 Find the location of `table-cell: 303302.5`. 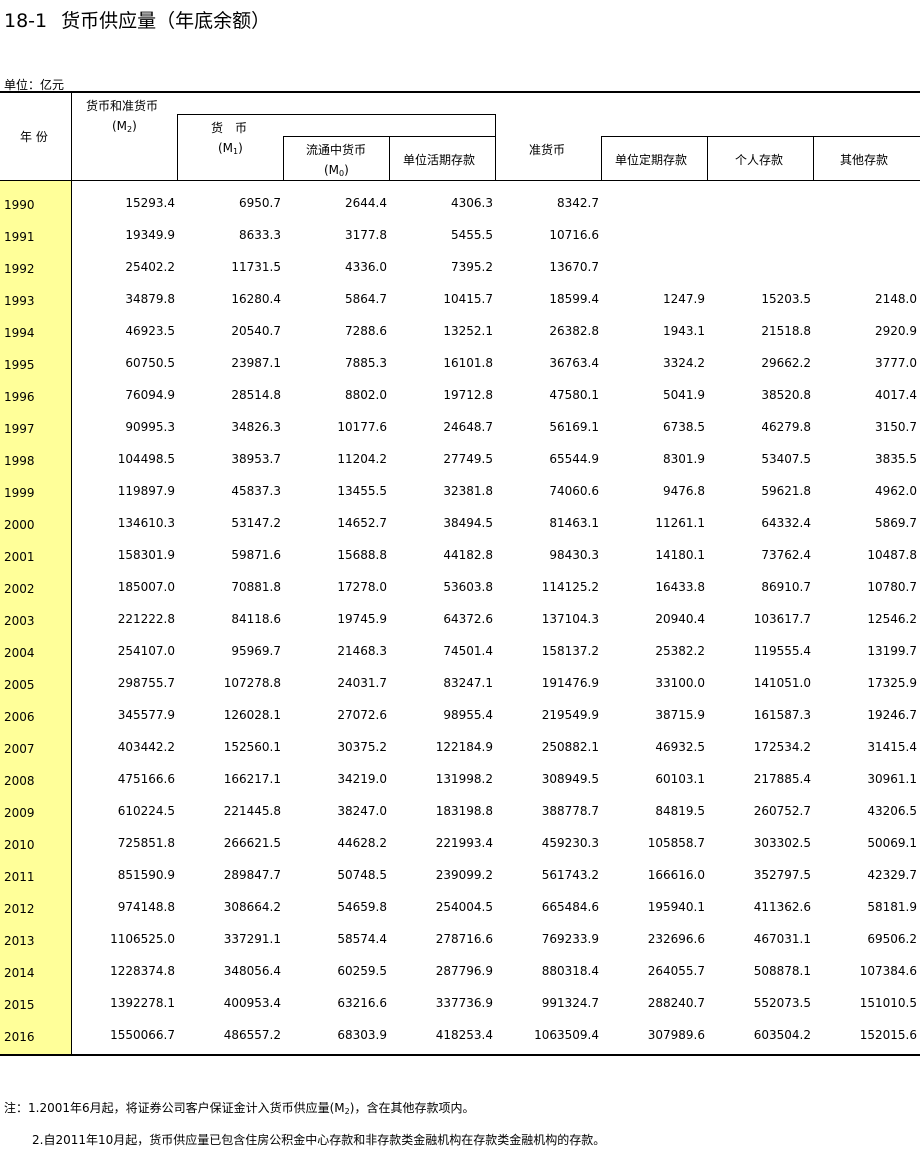

table-cell: 303302.5 is located at coordinates (782, 843).